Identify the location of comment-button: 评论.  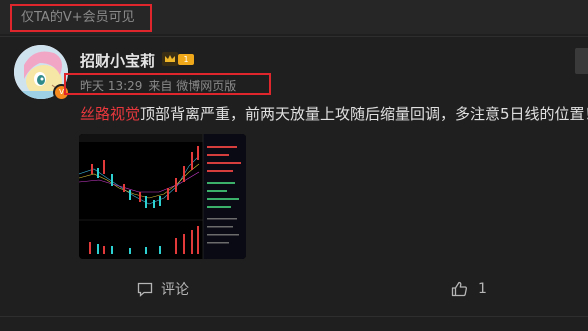
(163, 289).